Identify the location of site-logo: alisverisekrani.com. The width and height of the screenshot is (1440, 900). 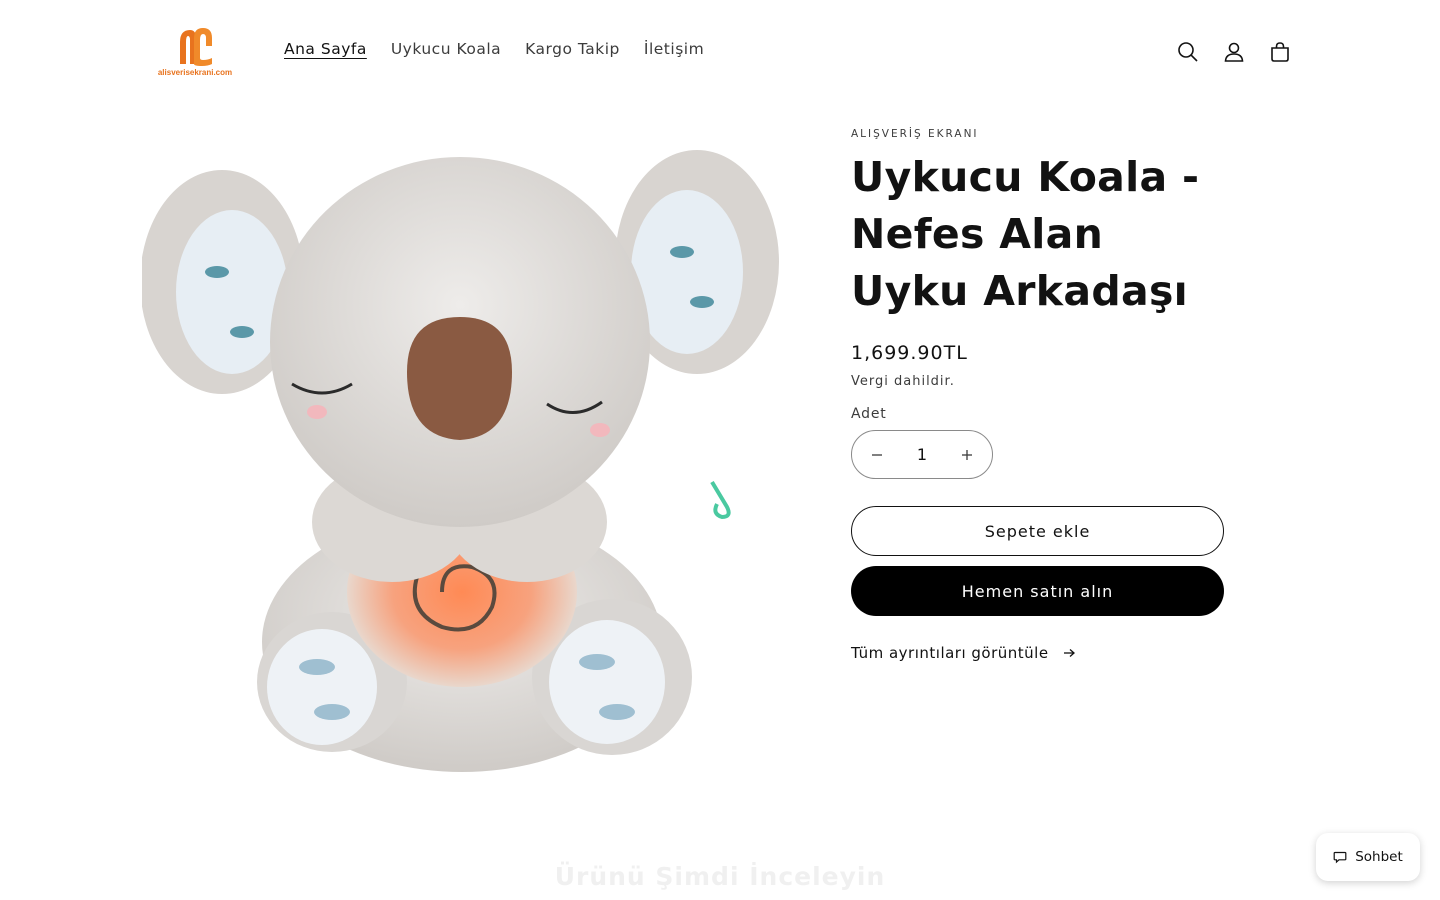
(195, 53).